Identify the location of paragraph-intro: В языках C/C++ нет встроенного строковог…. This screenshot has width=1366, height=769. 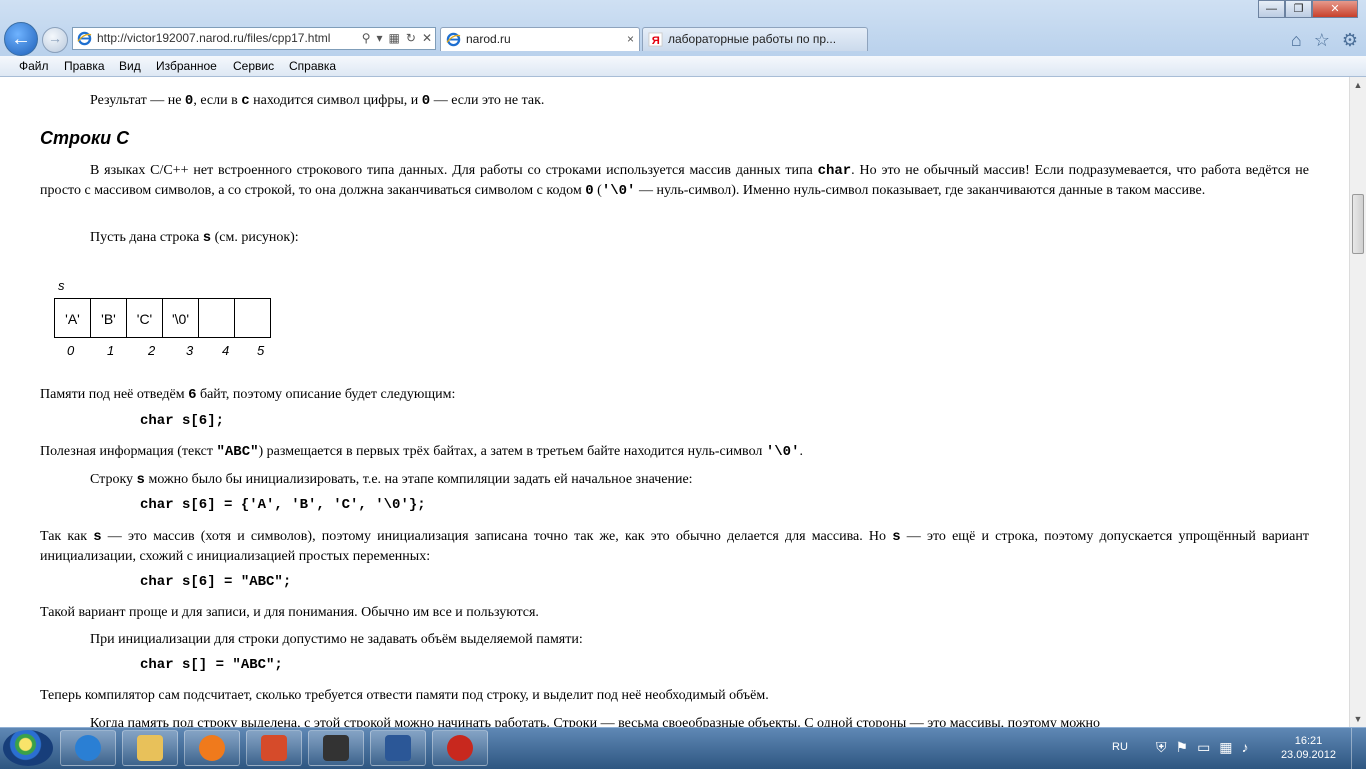
(674, 181).